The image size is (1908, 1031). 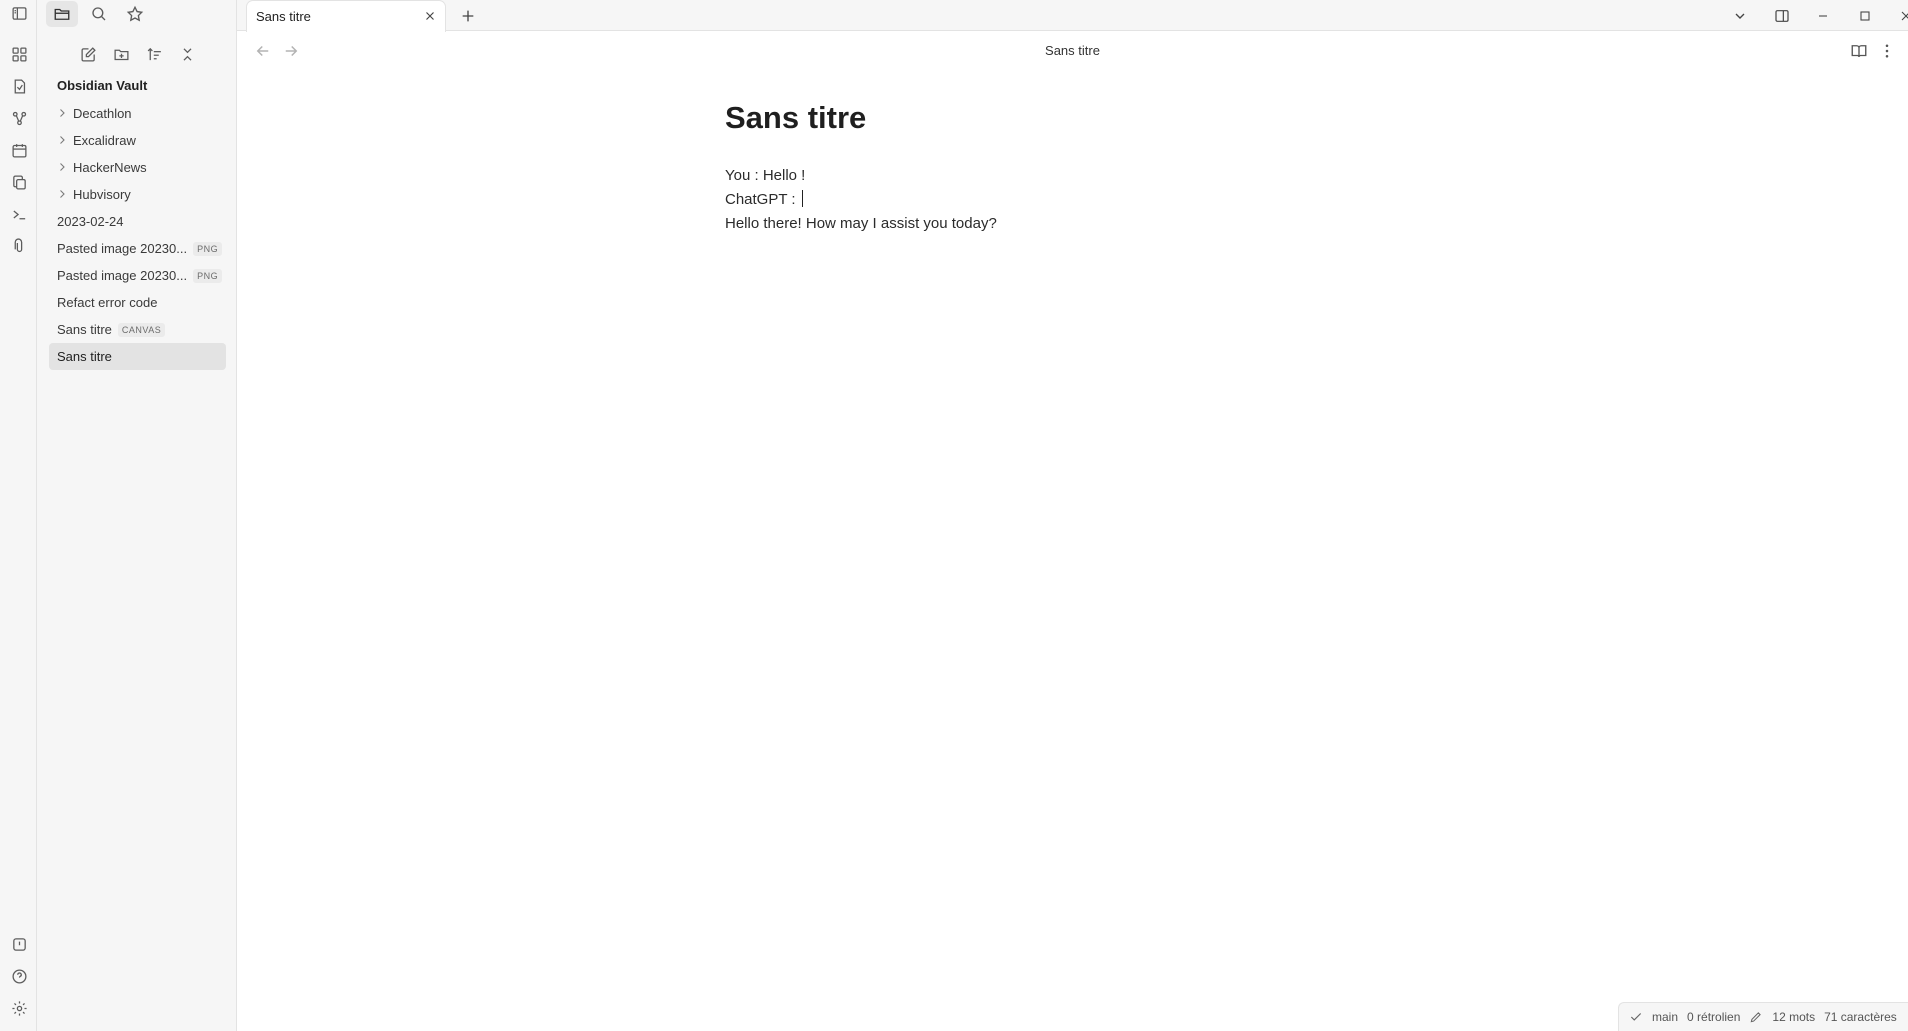 I want to click on file-item-2023-02-24: 2023-02-24, so click(x=137, y=221).